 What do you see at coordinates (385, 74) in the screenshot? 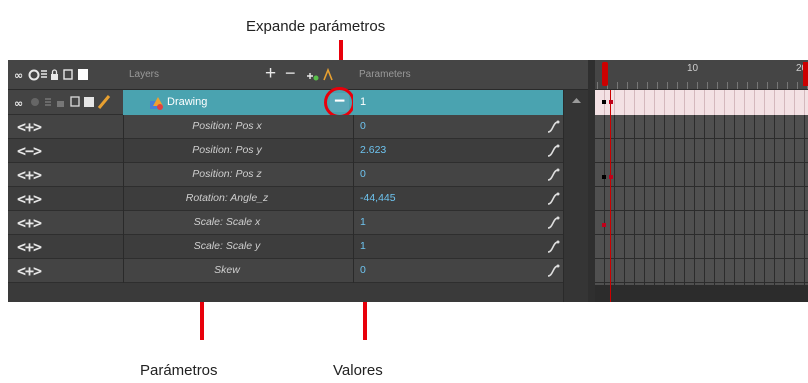
I see `parameters-header-label: Parameters` at bounding box center [385, 74].